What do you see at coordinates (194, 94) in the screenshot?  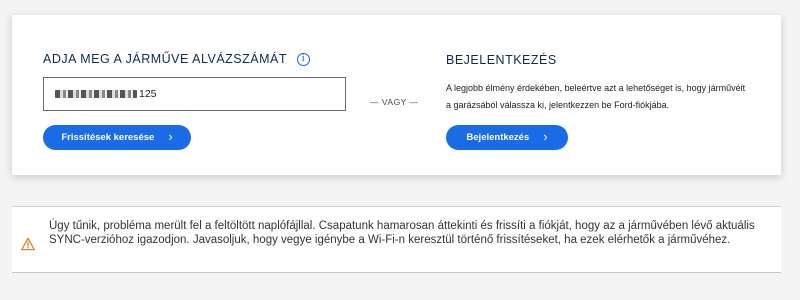 I see `vin-input: 125` at bounding box center [194, 94].